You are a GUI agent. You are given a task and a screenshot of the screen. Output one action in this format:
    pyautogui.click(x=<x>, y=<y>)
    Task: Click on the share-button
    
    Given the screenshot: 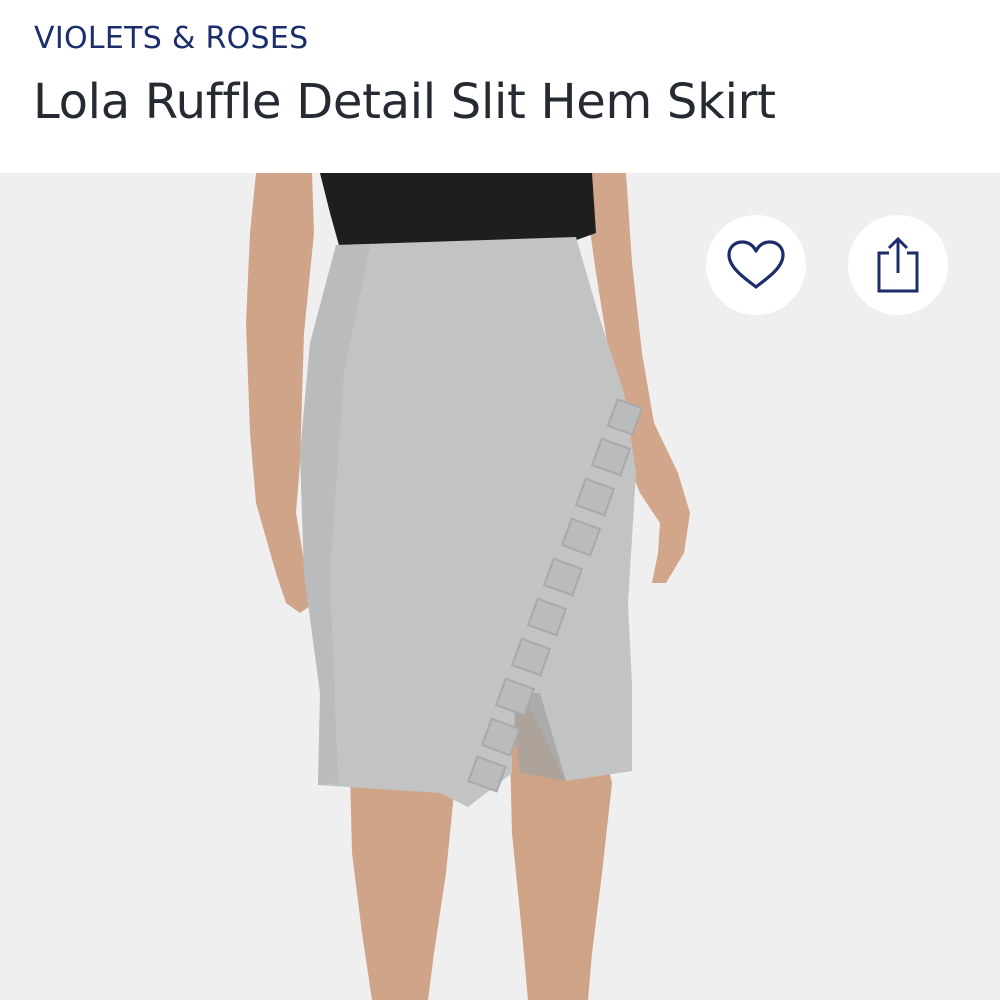 What is the action you would take?
    pyautogui.click(x=898, y=265)
    